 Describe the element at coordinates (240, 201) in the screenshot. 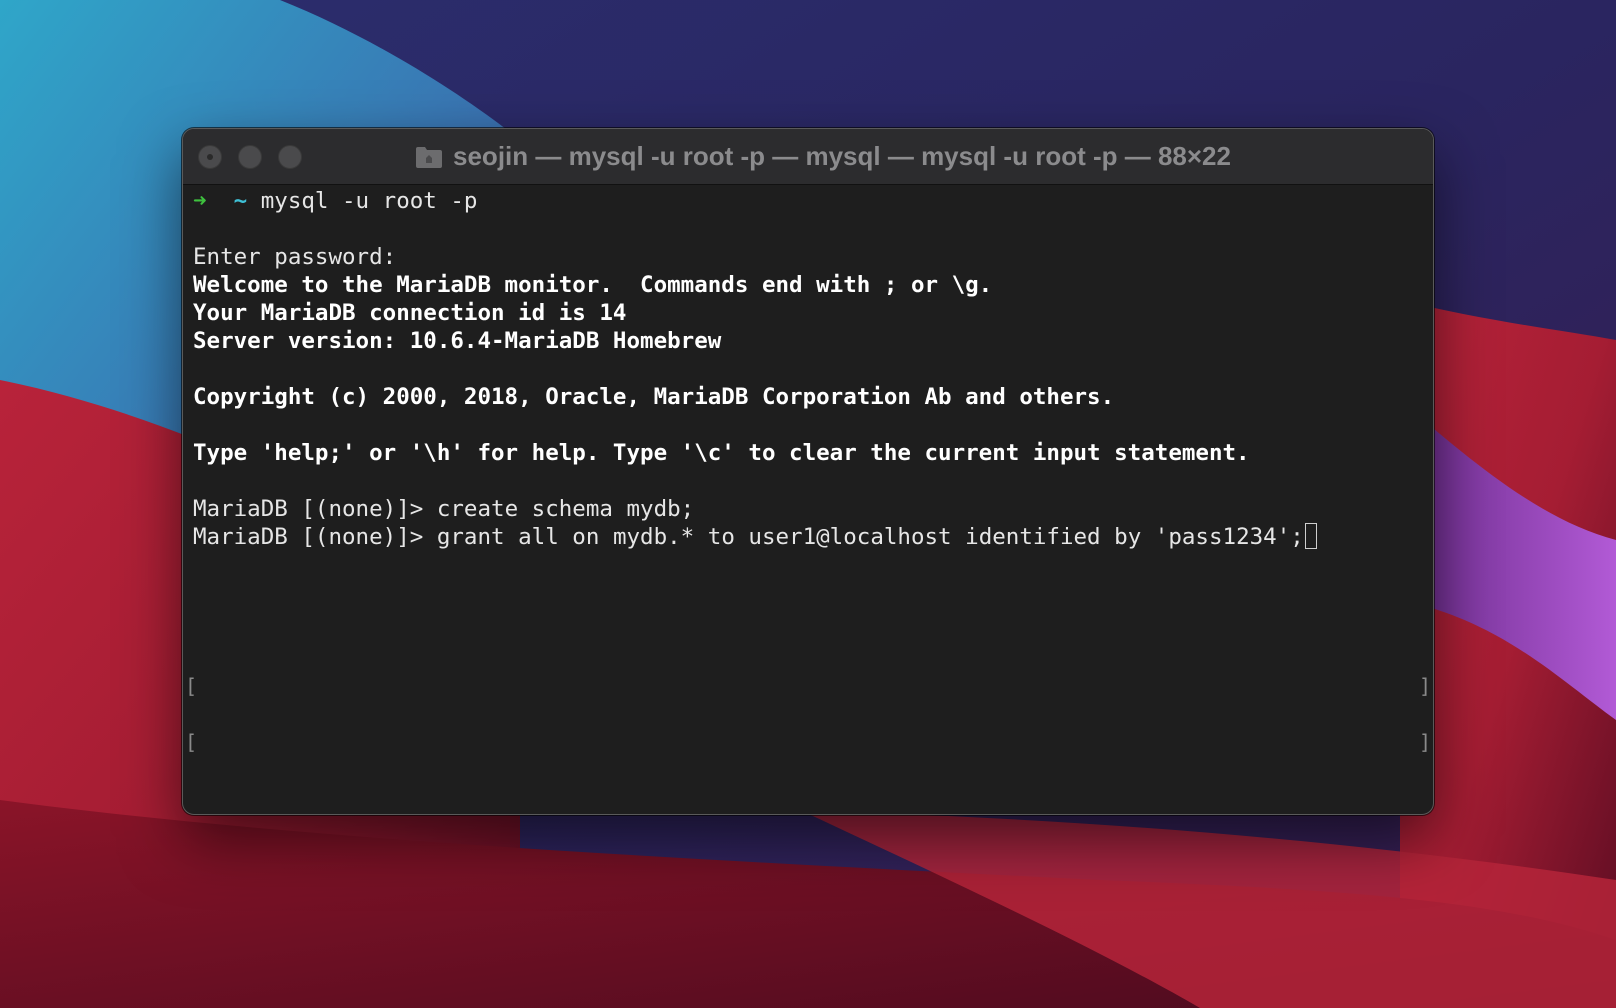

I see `prompt-directory: ~` at that location.